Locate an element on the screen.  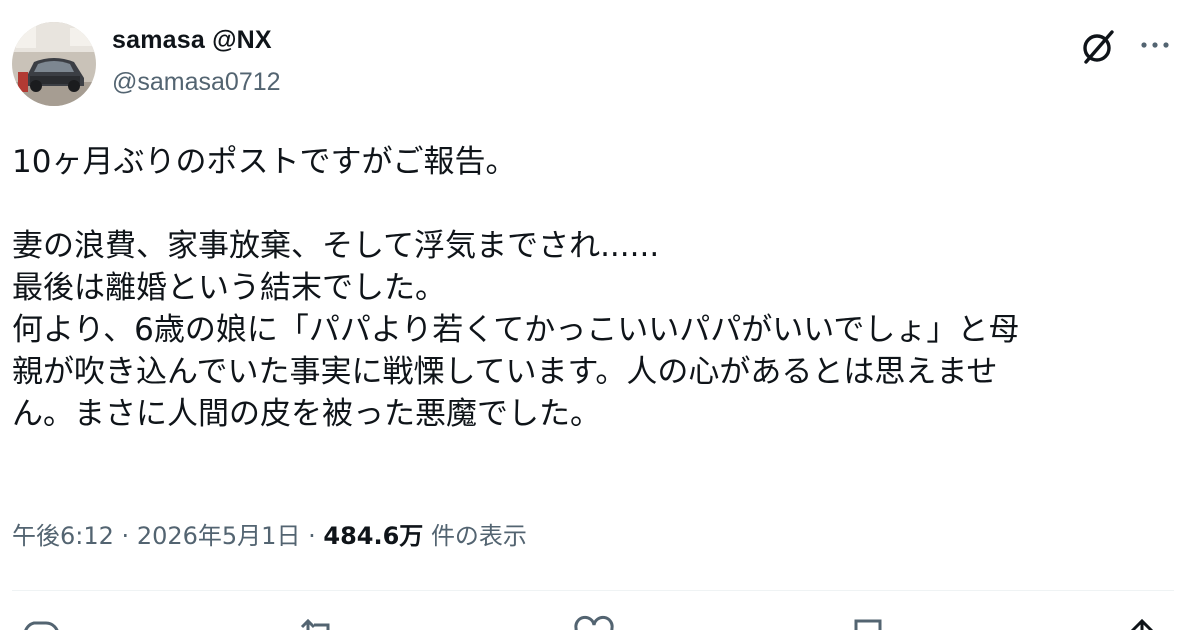
post-meta: 午後6:12 · 2026年5月1日 · 484.6万 件の表示 is located at coordinates (269, 533).